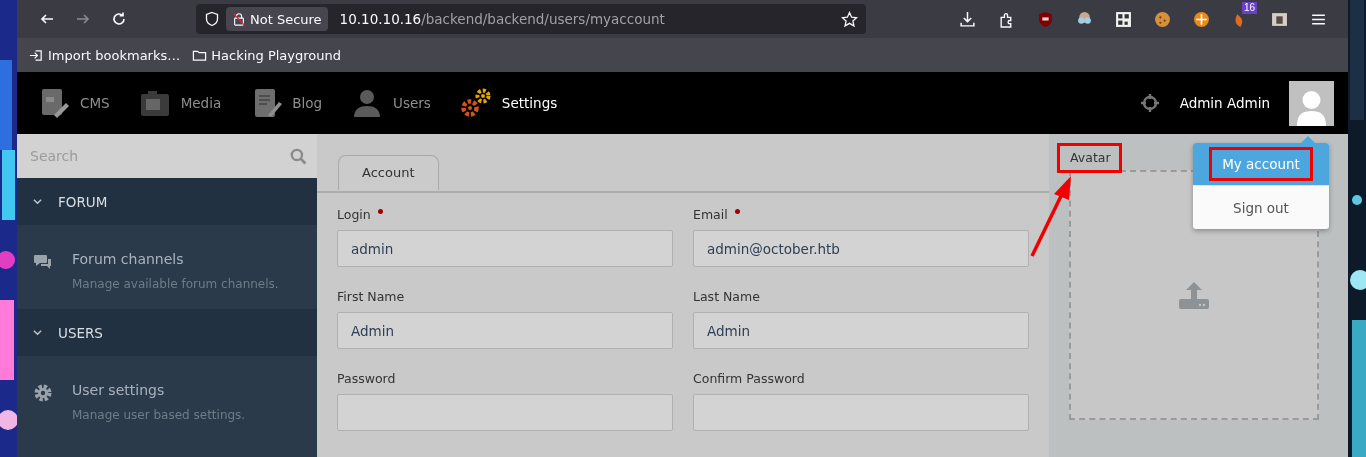  Describe the element at coordinates (967, 19) in the screenshot. I see `download-icon` at that location.